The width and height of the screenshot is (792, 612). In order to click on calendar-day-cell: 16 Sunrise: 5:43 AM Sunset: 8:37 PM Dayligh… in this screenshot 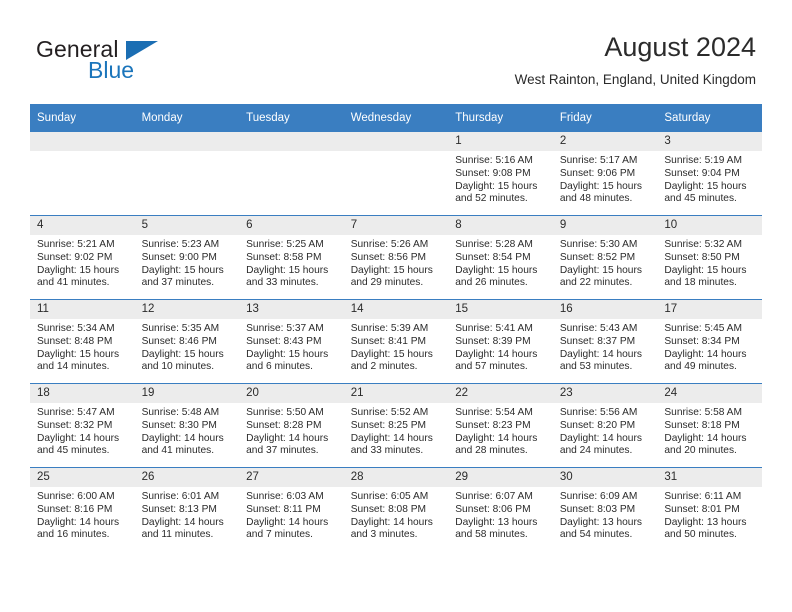, I will do `click(605, 341)`.